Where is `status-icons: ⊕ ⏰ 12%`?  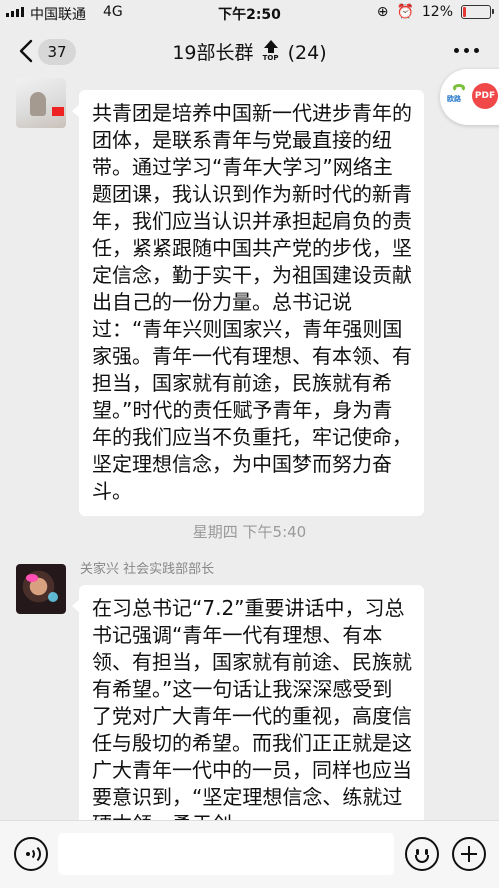
status-icons: ⊕ ⏰ 12% is located at coordinates (435, 12).